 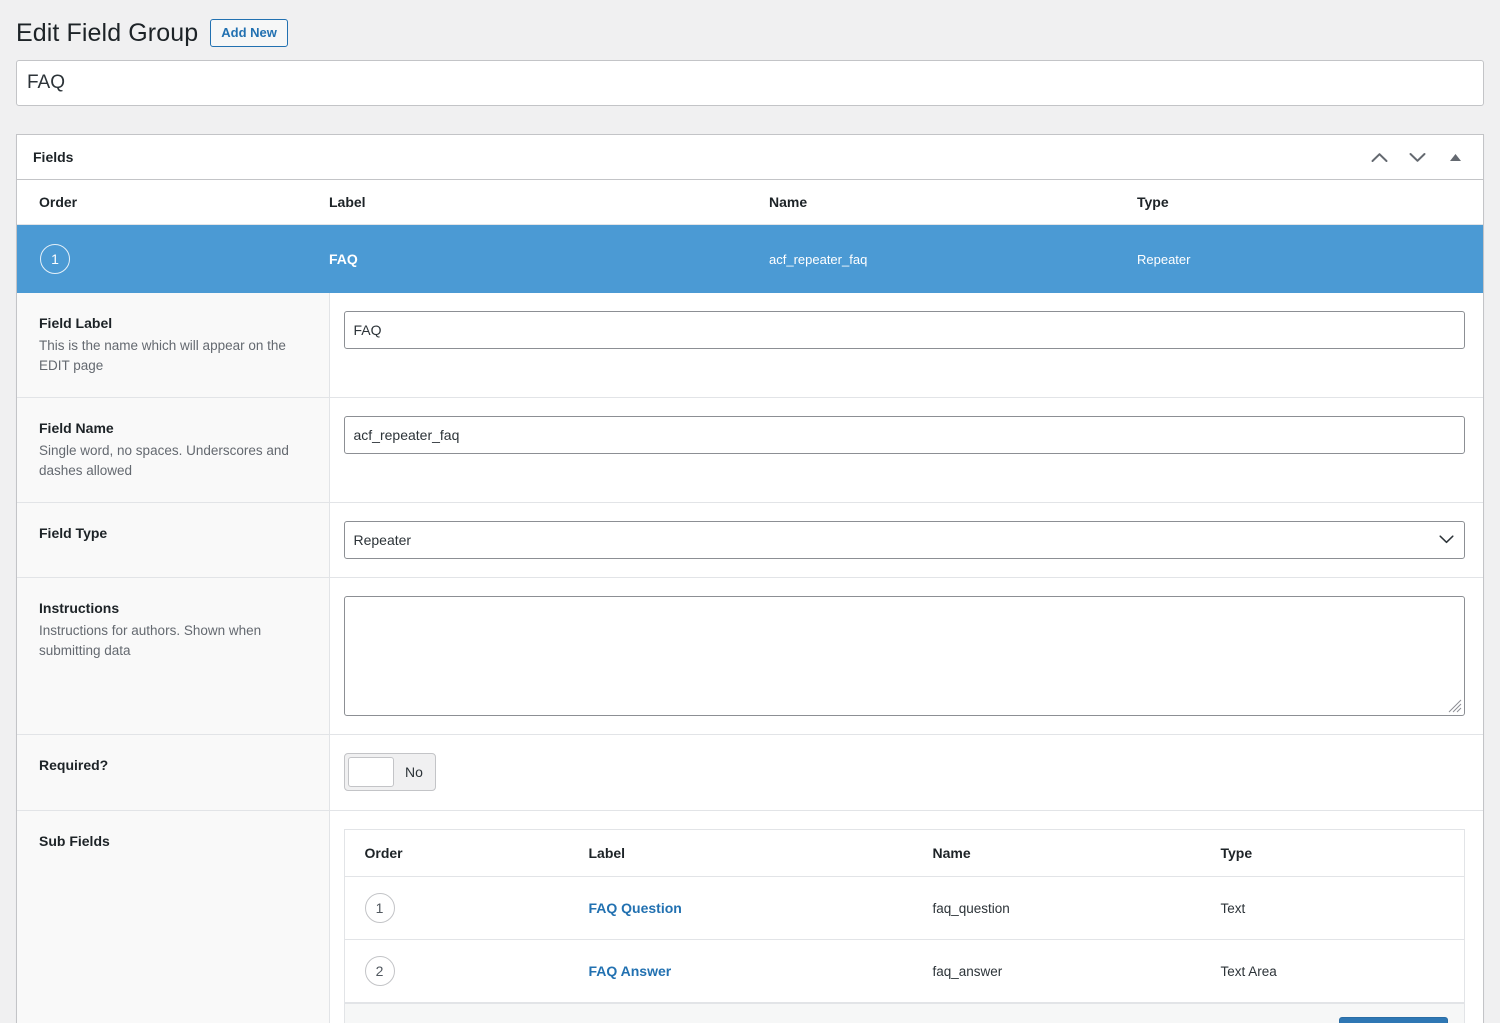 What do you see at coordinates (906, 772) in the screenshot?
I see `required-setting-field-cell: No` at bounding box center [906, 772].